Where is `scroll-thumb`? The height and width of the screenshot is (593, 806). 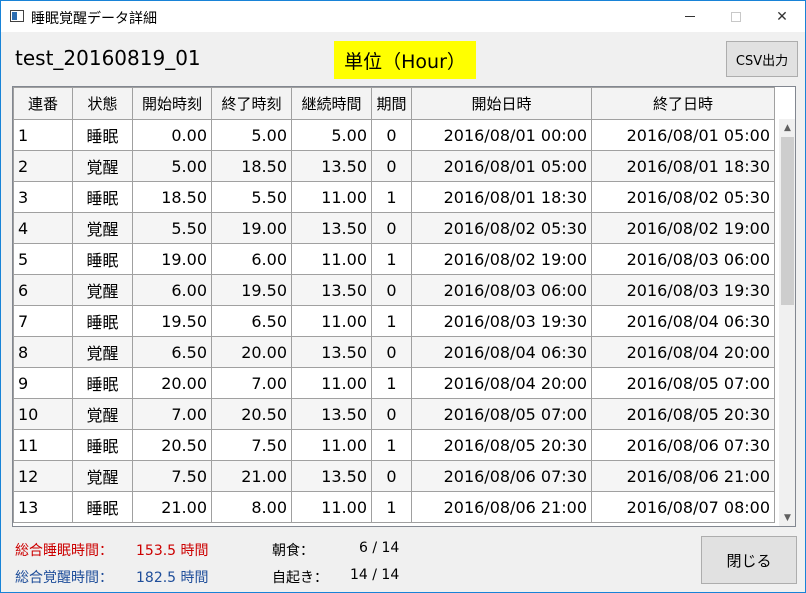
scroll-thumb is located at coordinates (787, 221).